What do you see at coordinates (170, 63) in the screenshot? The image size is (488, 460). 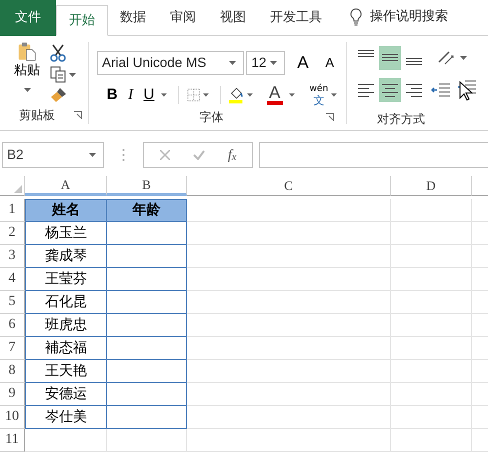 I see `font-name-field: Arial Unicode MS` at bounding box center [170, 63].